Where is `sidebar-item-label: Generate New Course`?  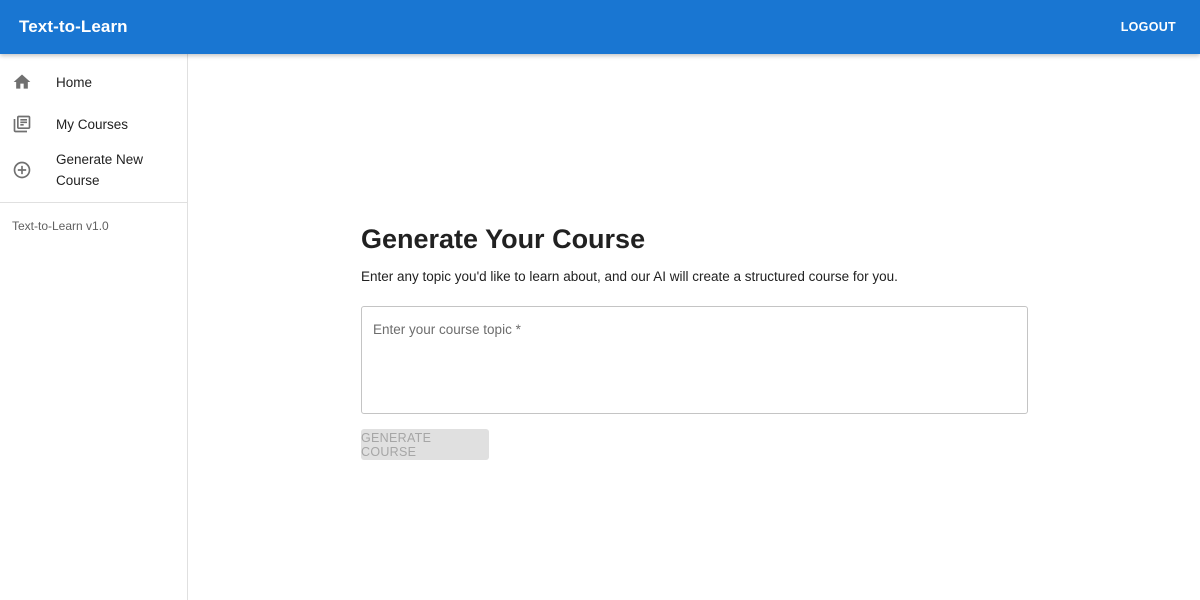 sidebar-item-label: Generate New Course is located at coordinates (100, 170).